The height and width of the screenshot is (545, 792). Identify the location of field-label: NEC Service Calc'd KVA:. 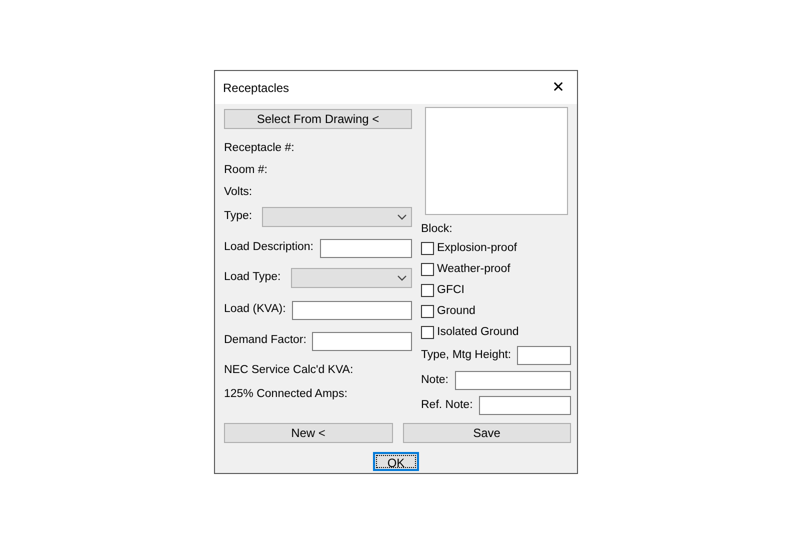
(289, 370).